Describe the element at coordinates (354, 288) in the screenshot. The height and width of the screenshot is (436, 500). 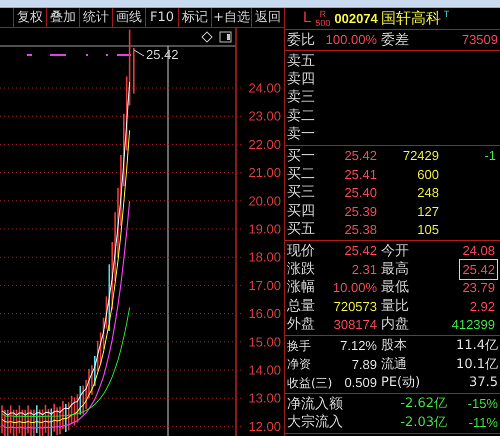
I see `field-value: 10.00%` at that location.